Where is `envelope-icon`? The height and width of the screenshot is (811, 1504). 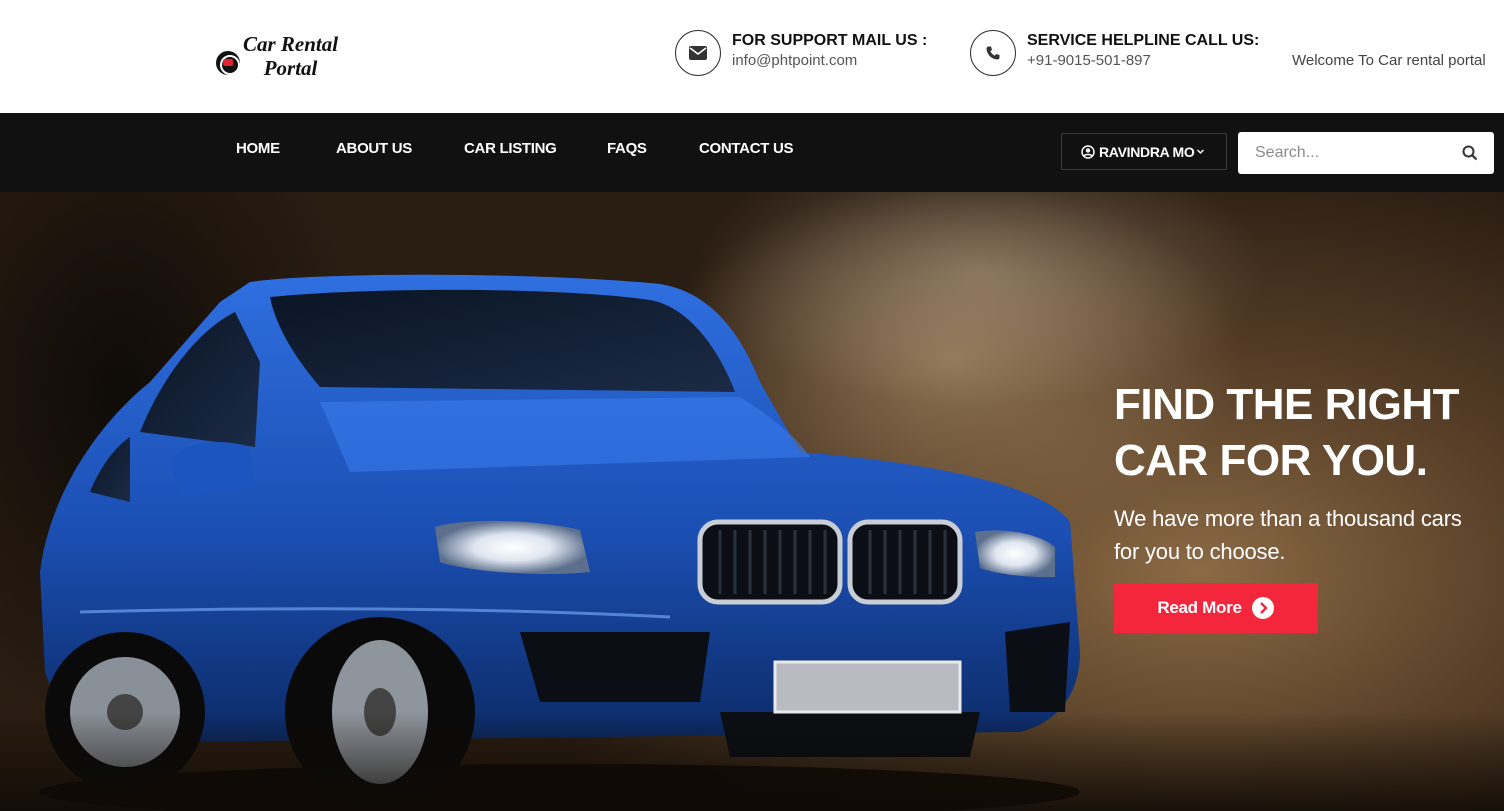 envelope-icon is located at coordinates (698, 53).